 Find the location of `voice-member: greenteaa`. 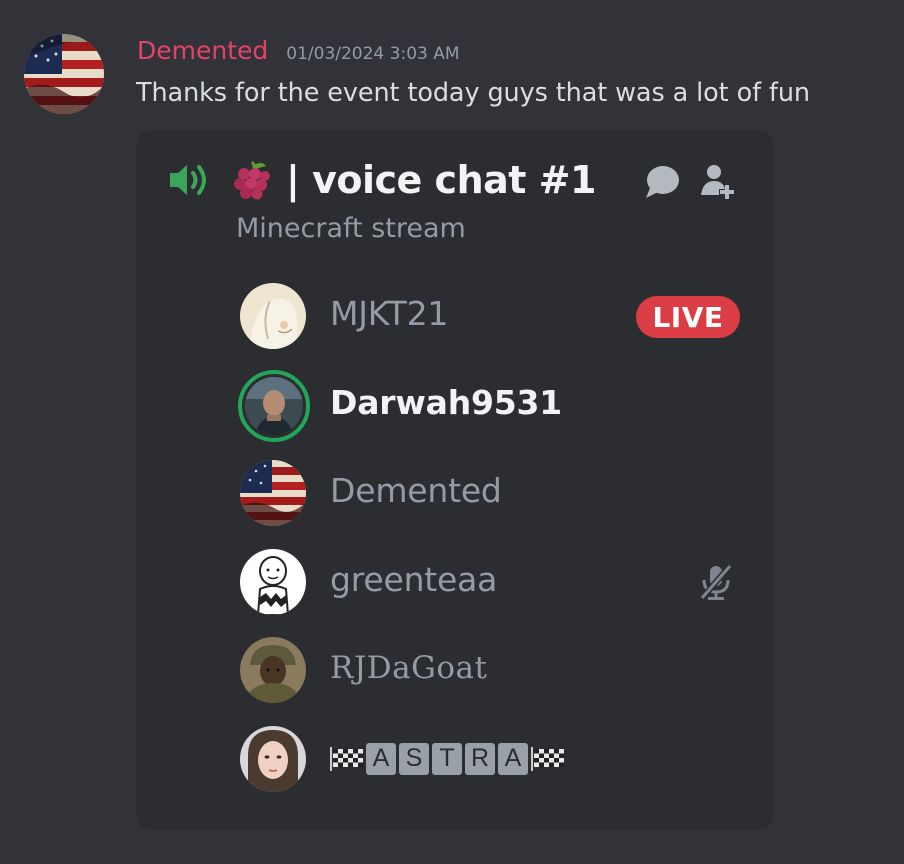

voice-member: greenteaa is located at coordinates (493, 592).